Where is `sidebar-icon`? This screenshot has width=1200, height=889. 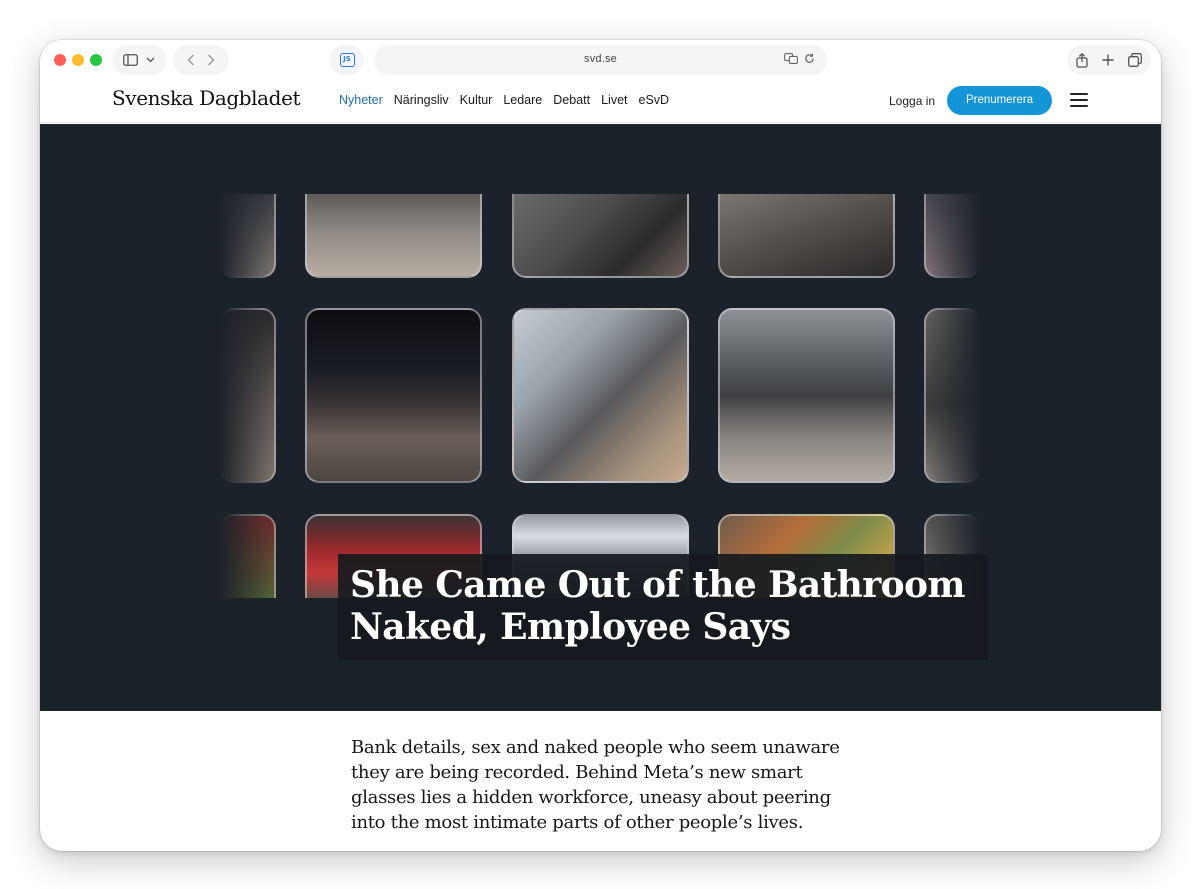
sidebar-icon is located at coordinates (130, 60).